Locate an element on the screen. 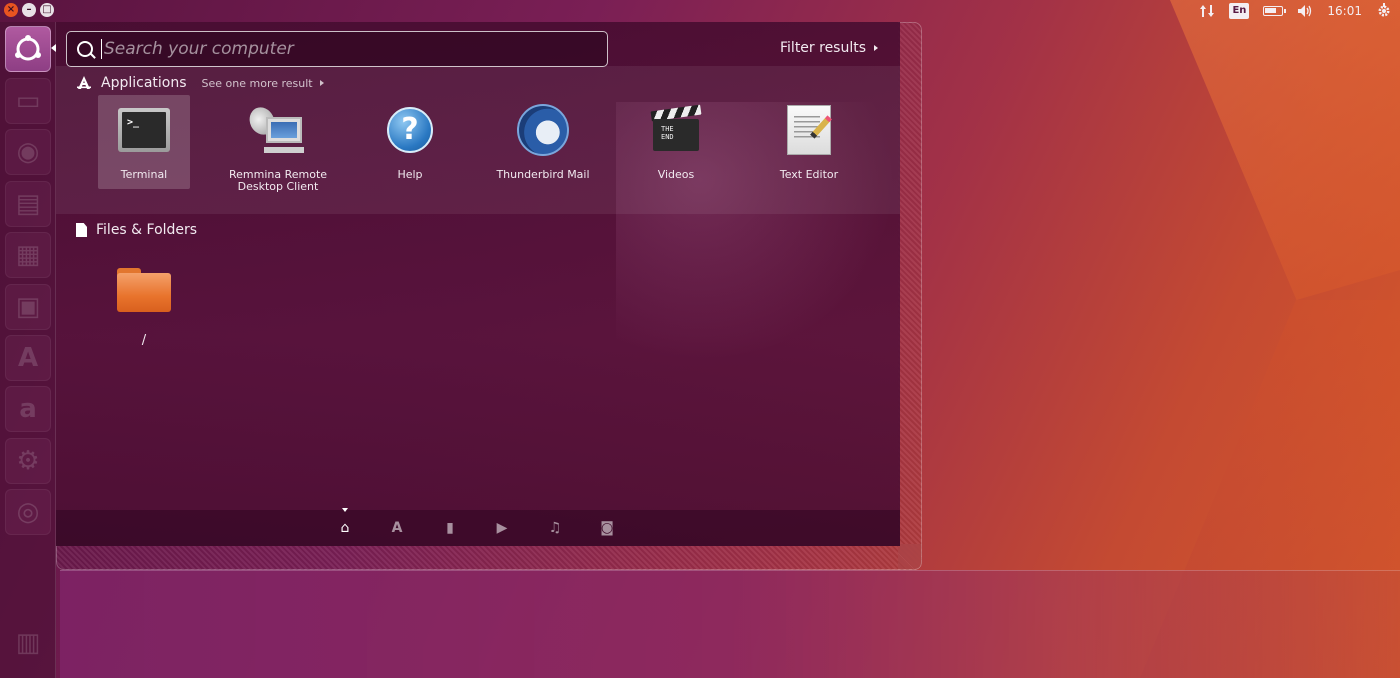 The height and width of the screenshot is (678, 1400). app-tile-videos: THE END Videos is located at coordinates (676, 138).